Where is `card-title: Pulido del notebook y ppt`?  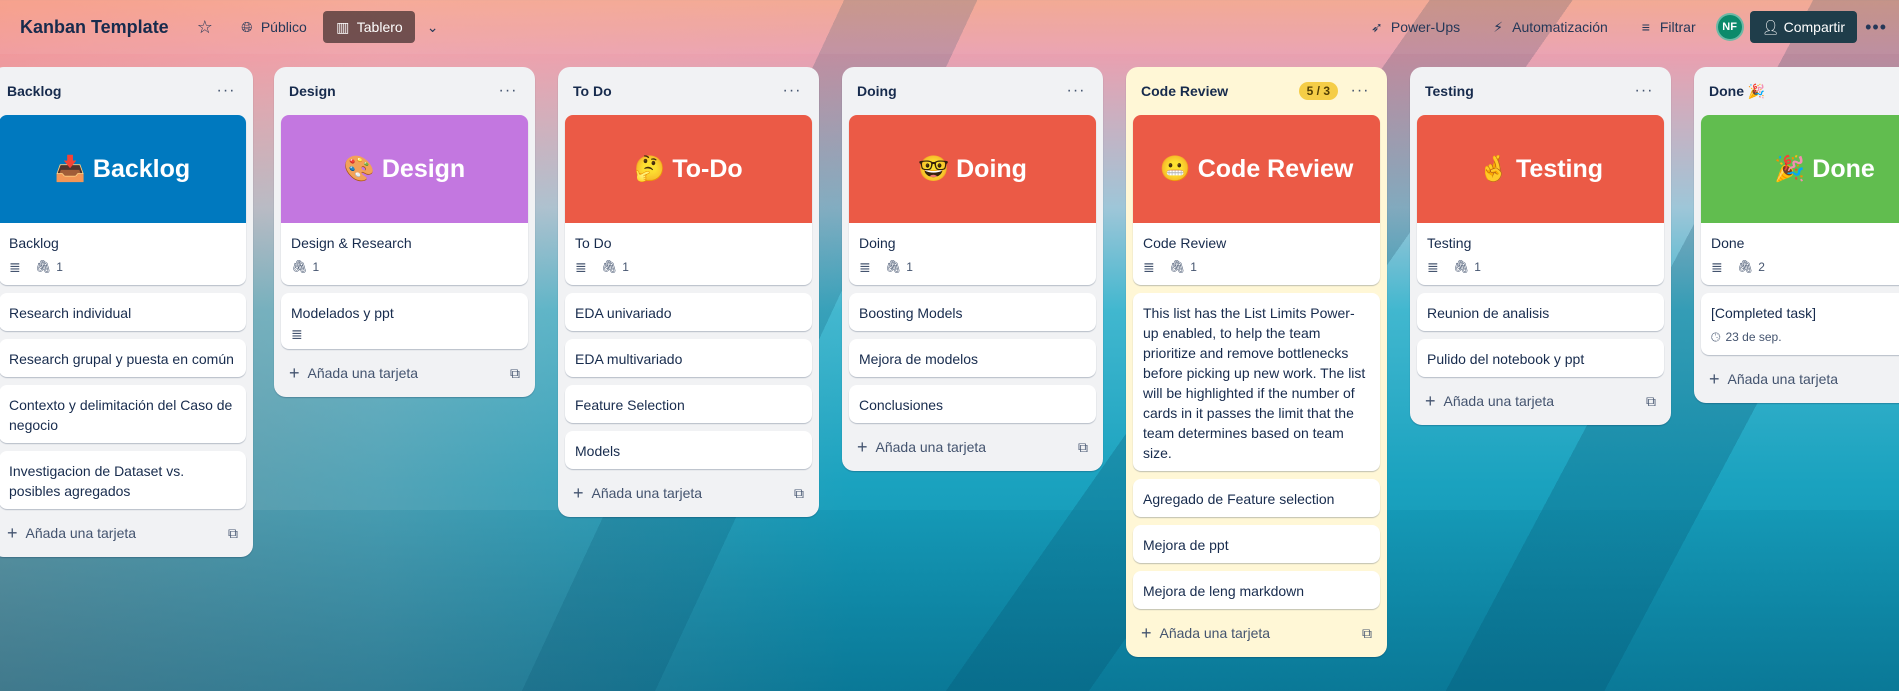
card-title: Pulido del notebook y ppt is located at coordinates (1506, 359).